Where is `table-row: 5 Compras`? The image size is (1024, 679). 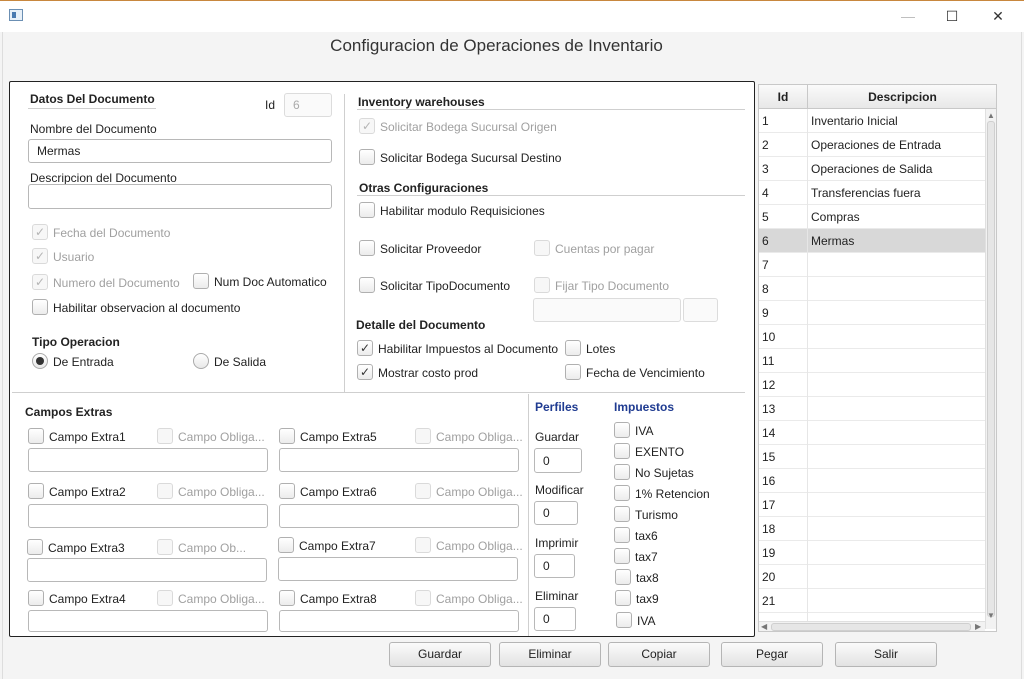 table-row: 5 Compras is located at coordinates (872, 217).